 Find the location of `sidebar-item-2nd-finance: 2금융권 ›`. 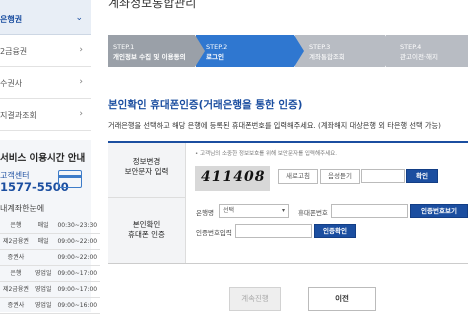

sidebar-item-2nd-finance: 2금융권 › is located at coordinates (45, 51).